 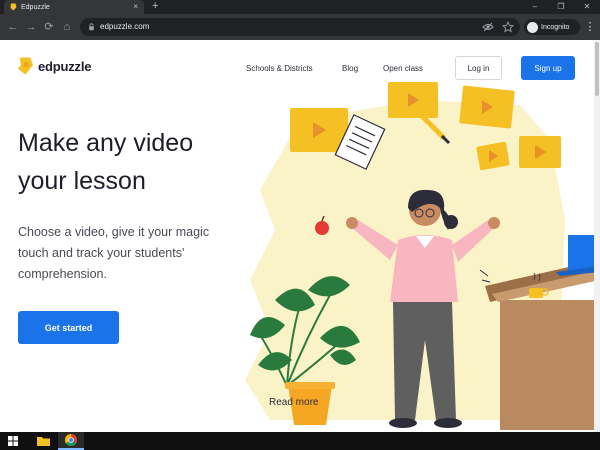 I want to click on incognito-indicator: Incognito, so click(x=552, y=27).